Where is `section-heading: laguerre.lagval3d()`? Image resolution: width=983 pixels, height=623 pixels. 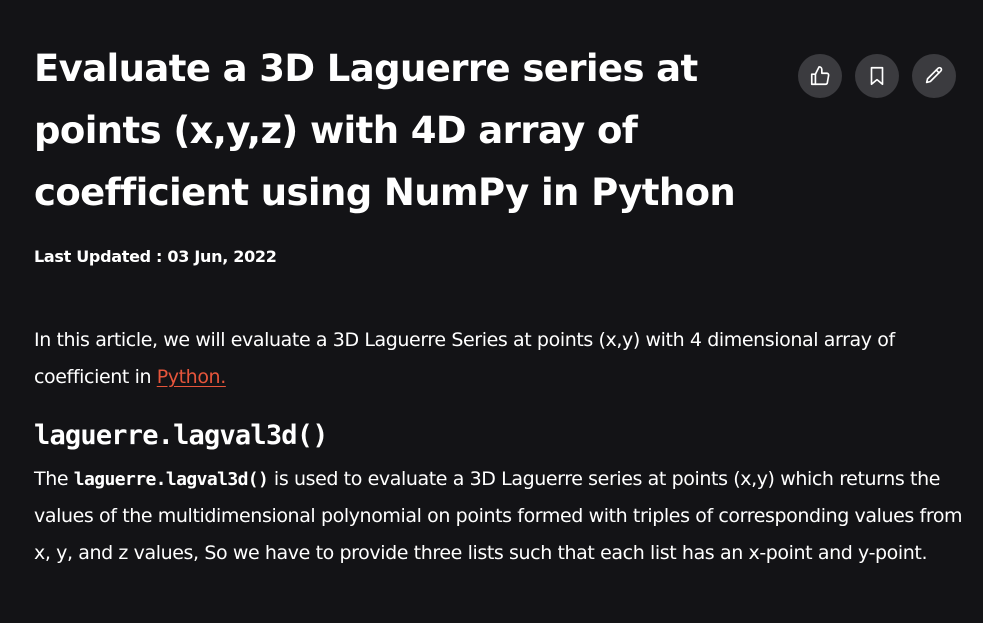 section-heading: laguerre.lagval3d() is located at coordinates (181, 435).